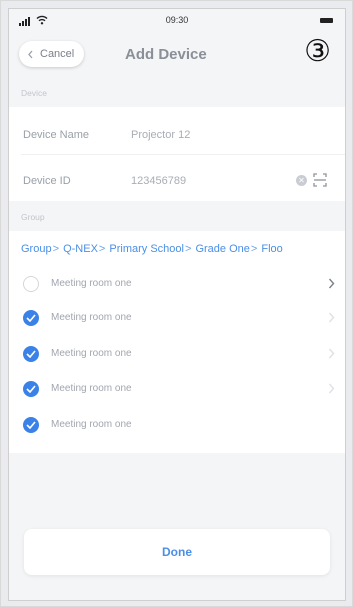  What do you see at coordinates (36, 249) in the screenshot?
I see `breadcrumb-item-group: Group` at bounding box center [36, 249].